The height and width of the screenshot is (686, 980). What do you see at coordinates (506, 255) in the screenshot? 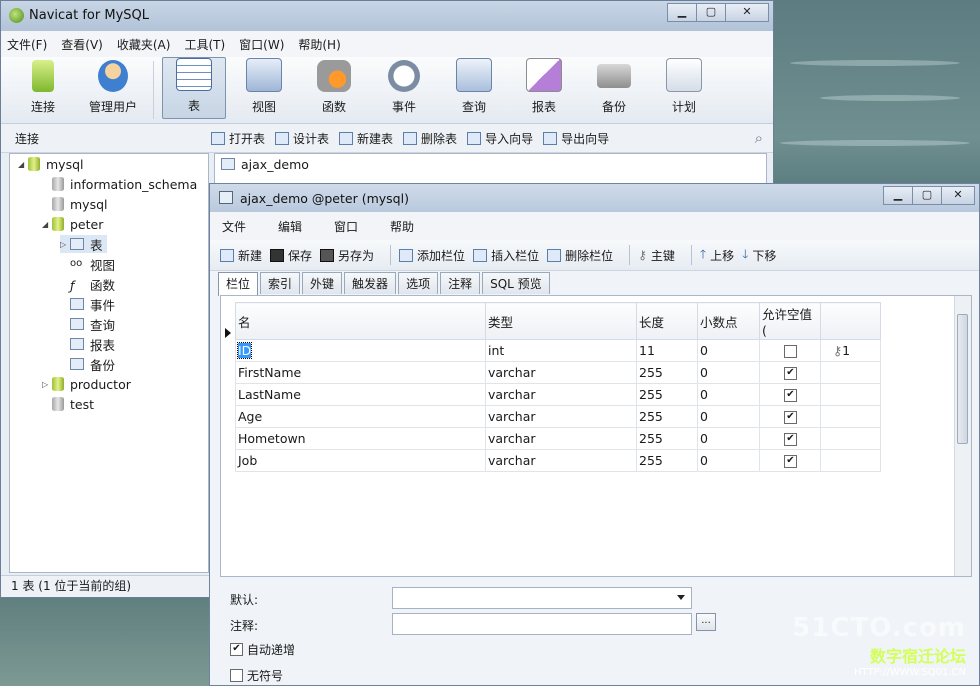
I see `insert-field-button: 插入栏位` at bounding box center [506, 255].